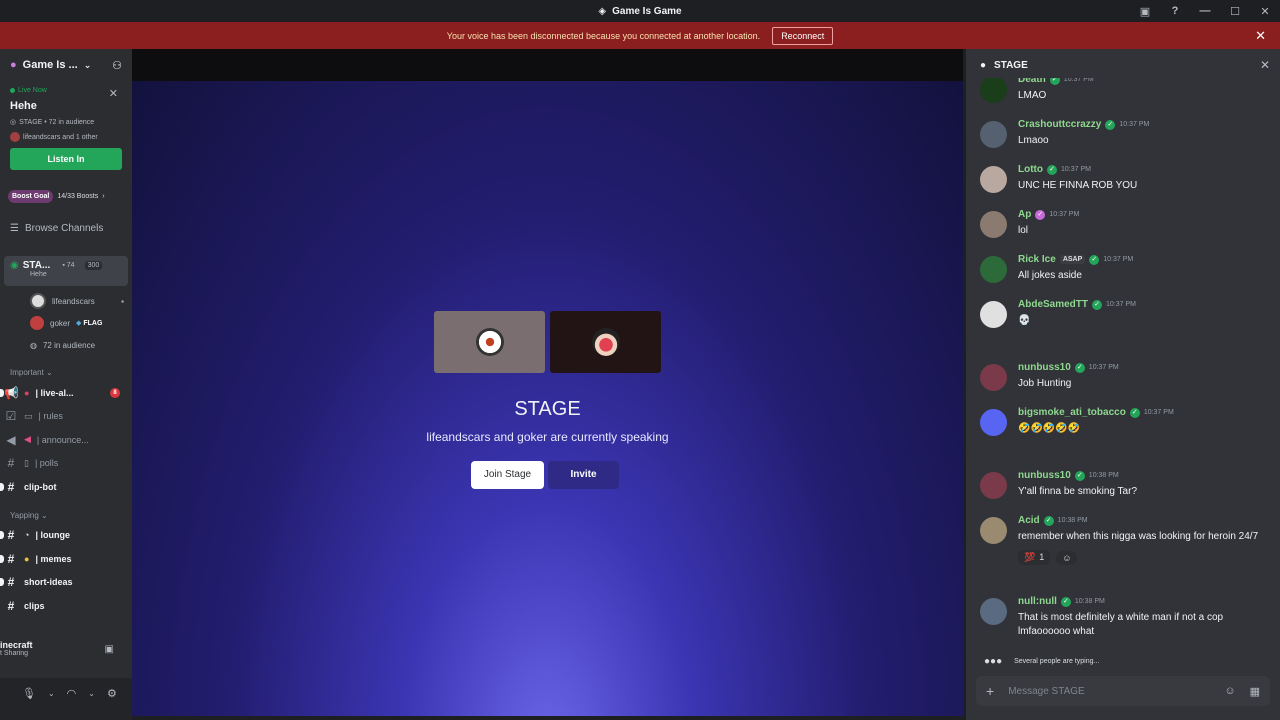  What do you see at coordinates (1175, 11) in the screenshot?
I see `help-icon: ?` at bounding box center [1175, 11].